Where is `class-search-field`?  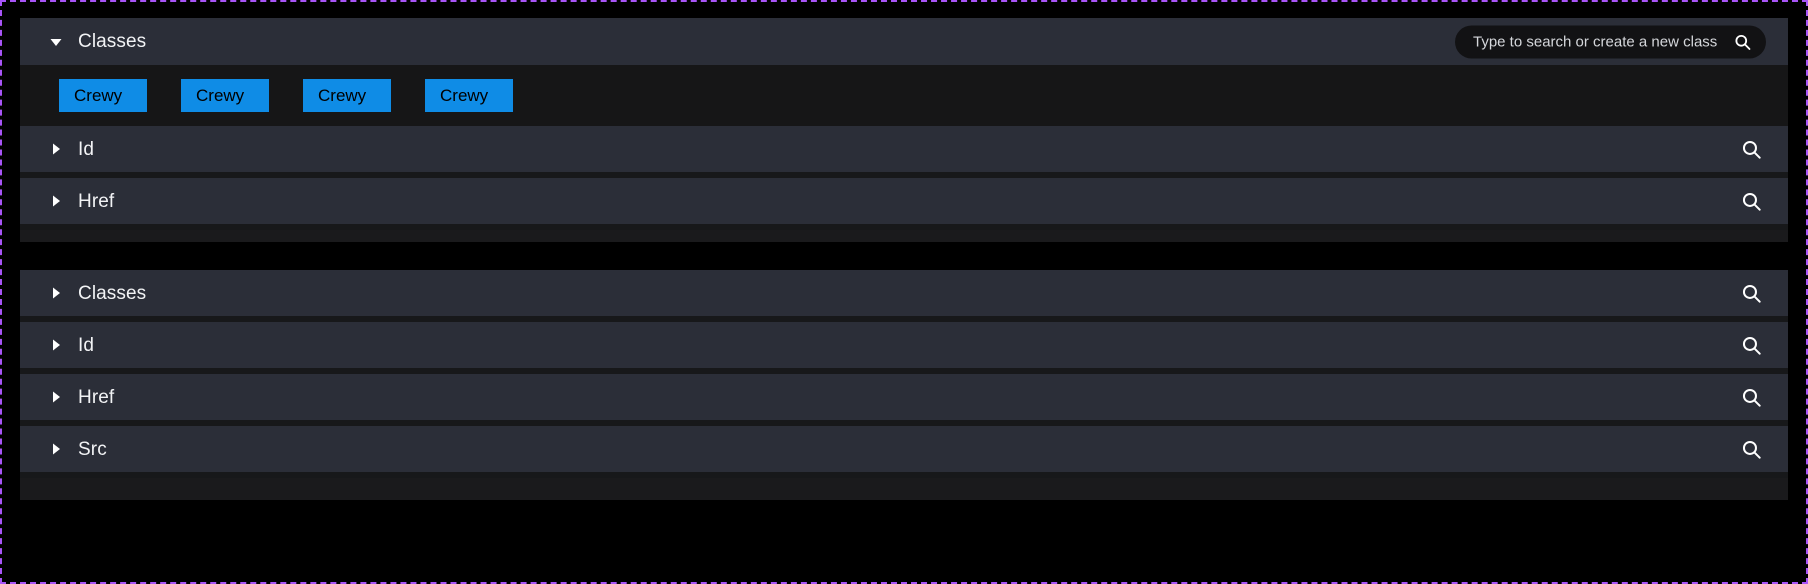 class-search-field is located at coordinates (1610, 41).